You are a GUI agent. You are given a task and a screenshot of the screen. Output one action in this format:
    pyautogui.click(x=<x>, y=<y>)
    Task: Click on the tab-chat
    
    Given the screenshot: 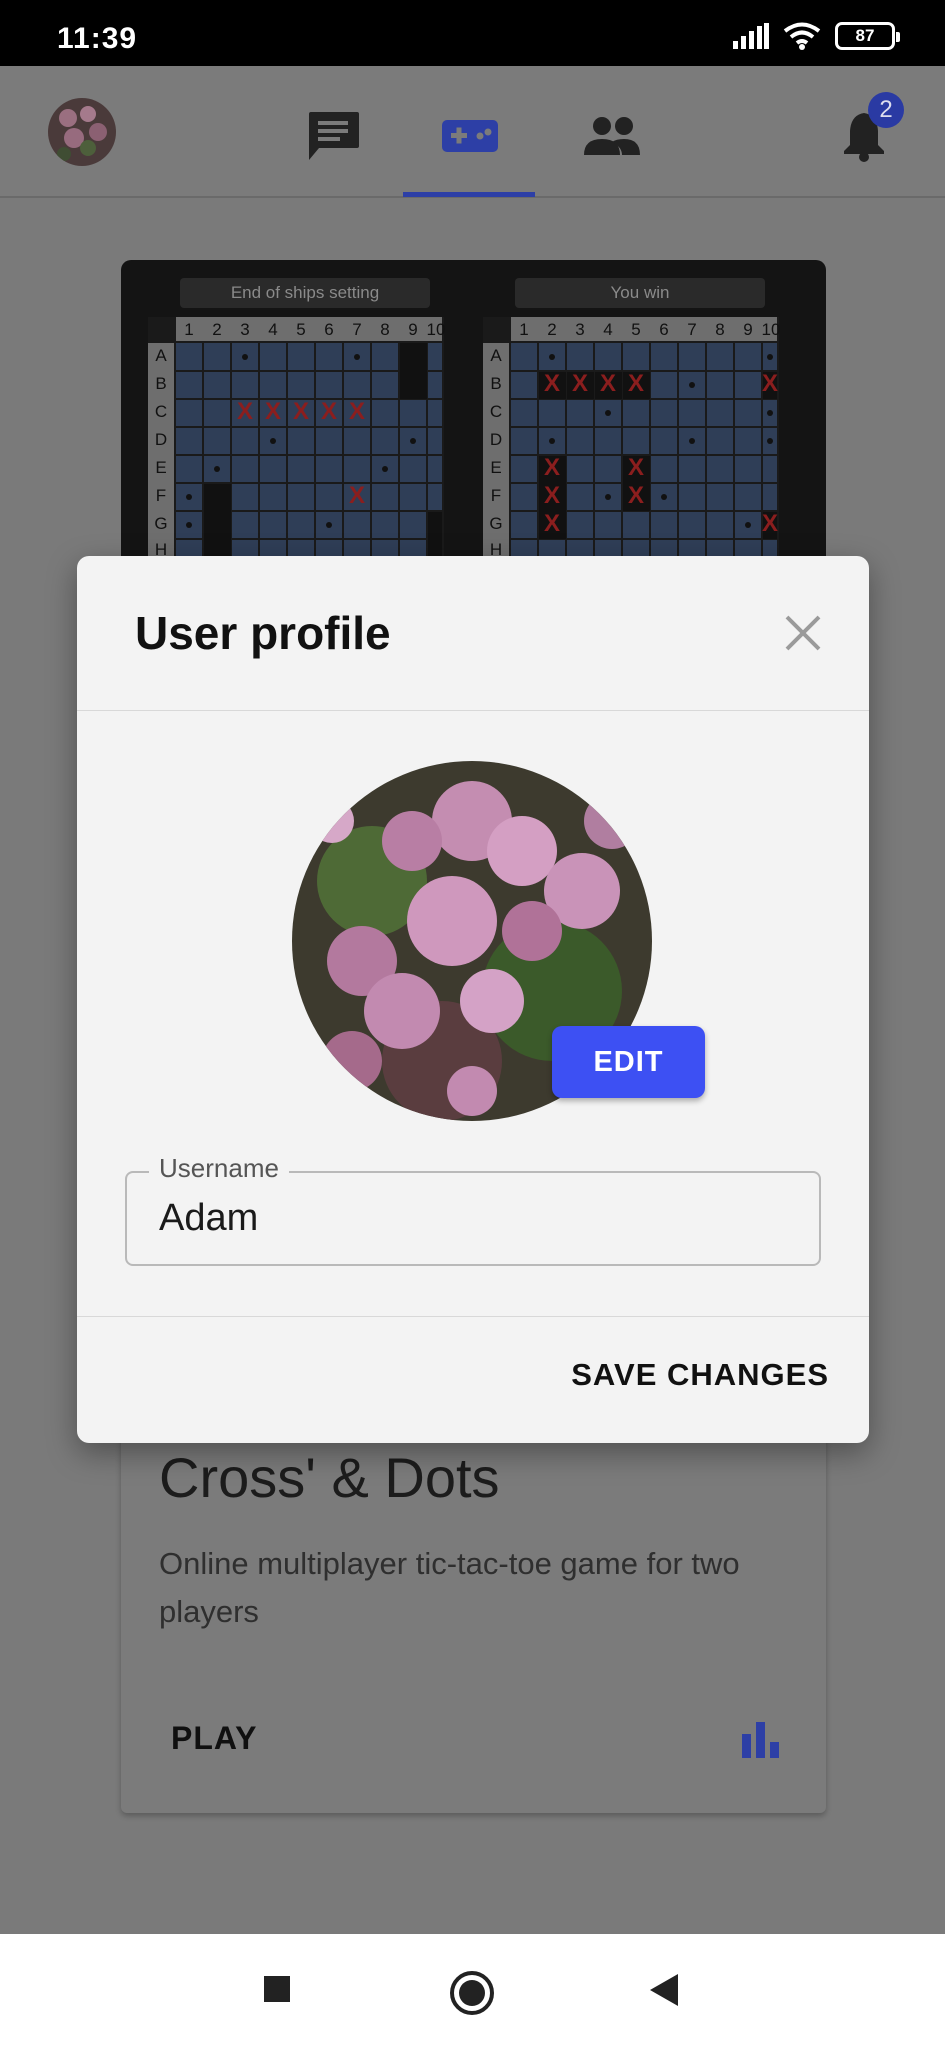 What is the action you would take?
    pyautogui.click(x=333, y=136)
    